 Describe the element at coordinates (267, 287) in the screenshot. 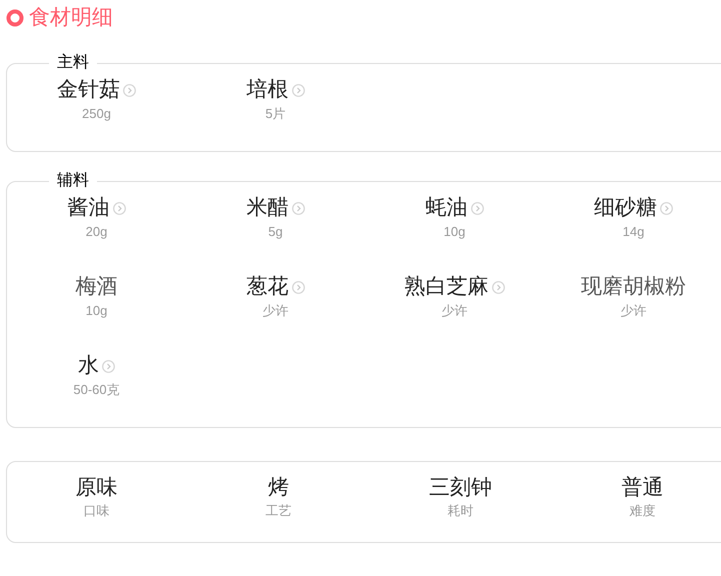

I see `ingredient-link: 葱花` at that location.